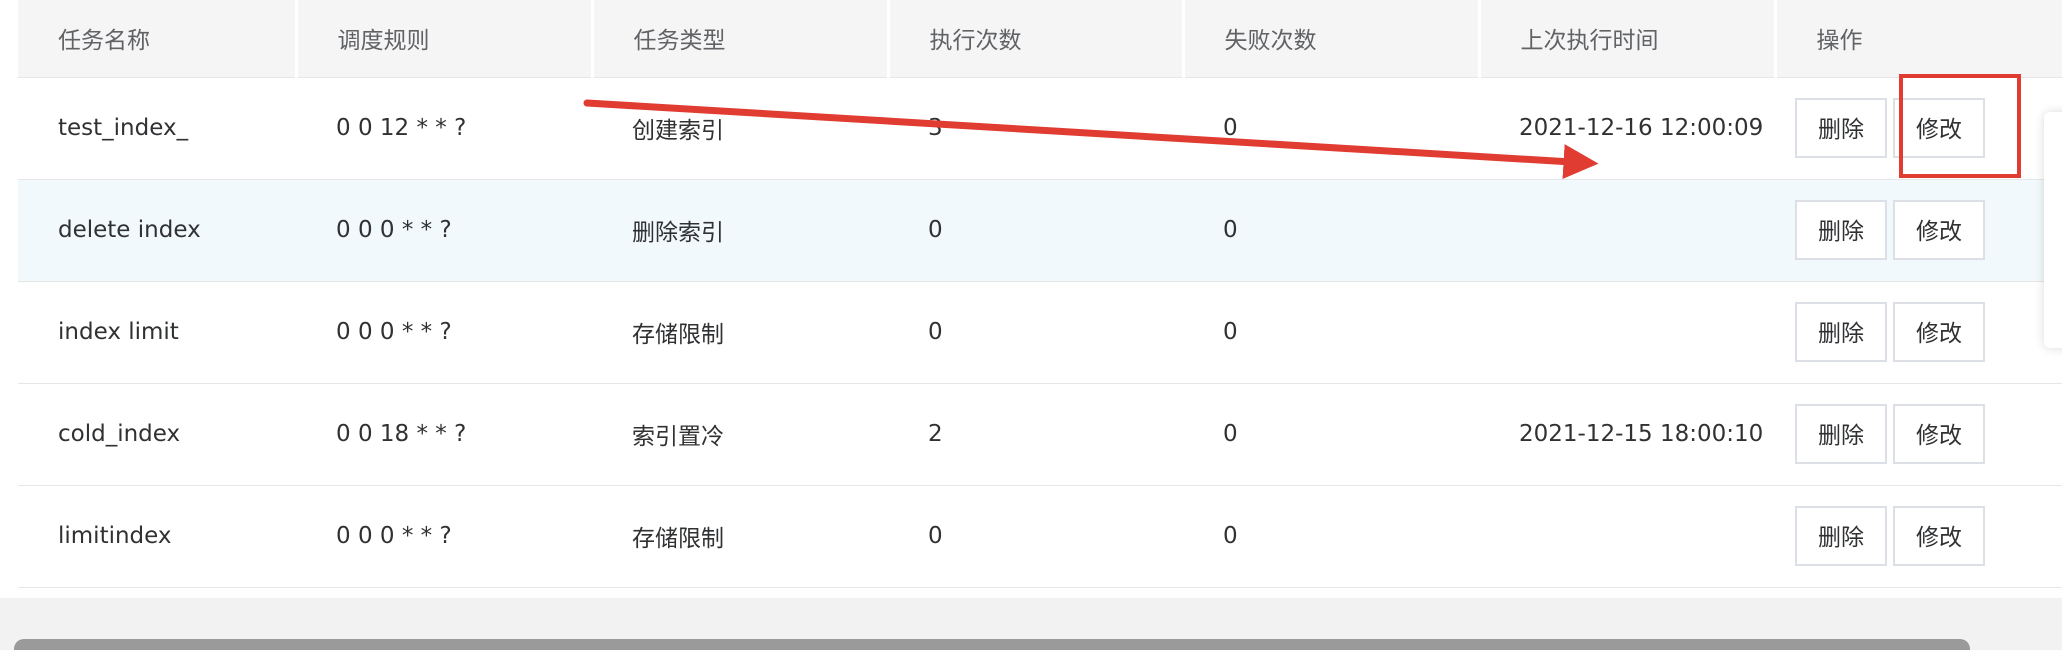 This screenshot has width=2062, height=650. Describe the element at coordinates (741, 38) in the screenshot. I see `header-task-type: 任务类型` at that location.